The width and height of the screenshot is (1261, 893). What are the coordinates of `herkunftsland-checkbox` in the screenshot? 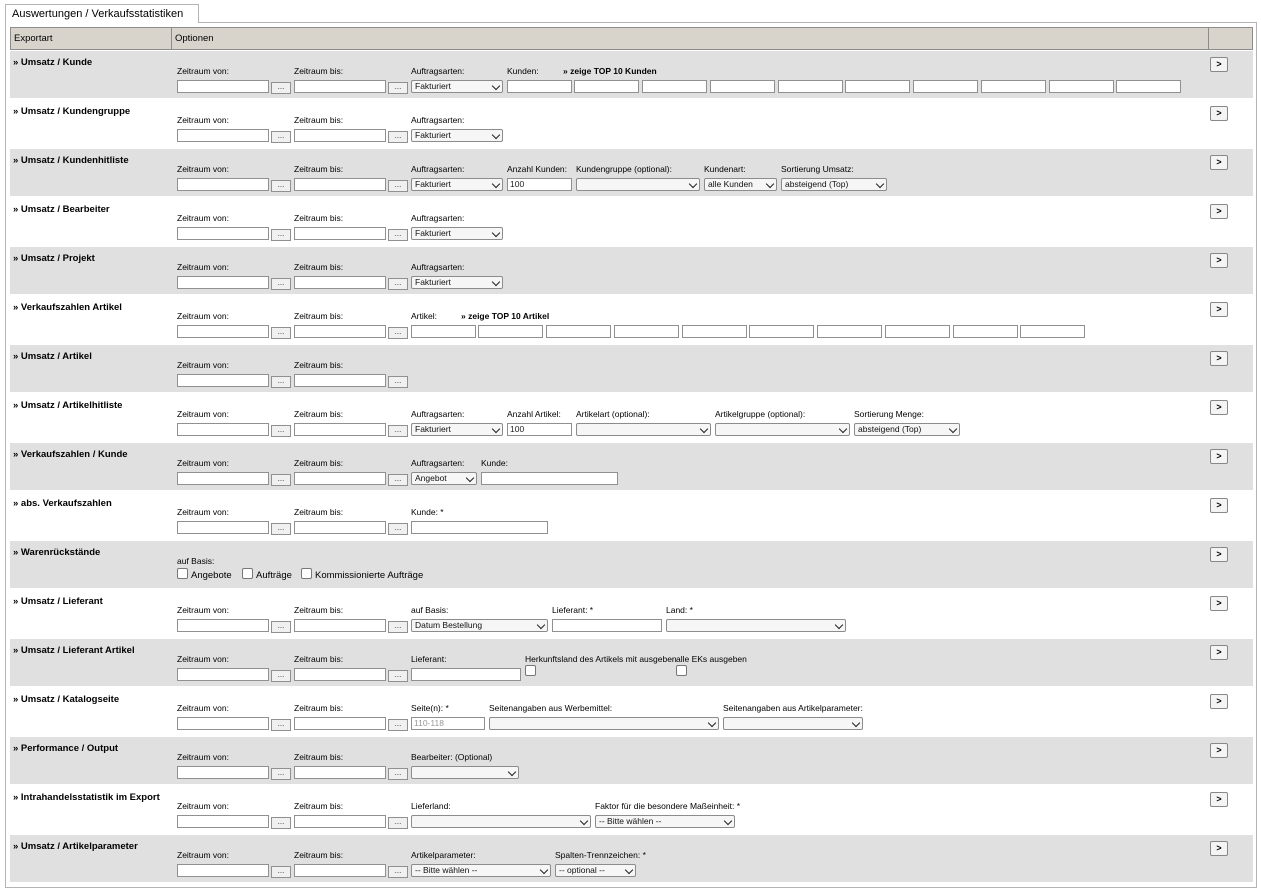 It's located at (530, 670).